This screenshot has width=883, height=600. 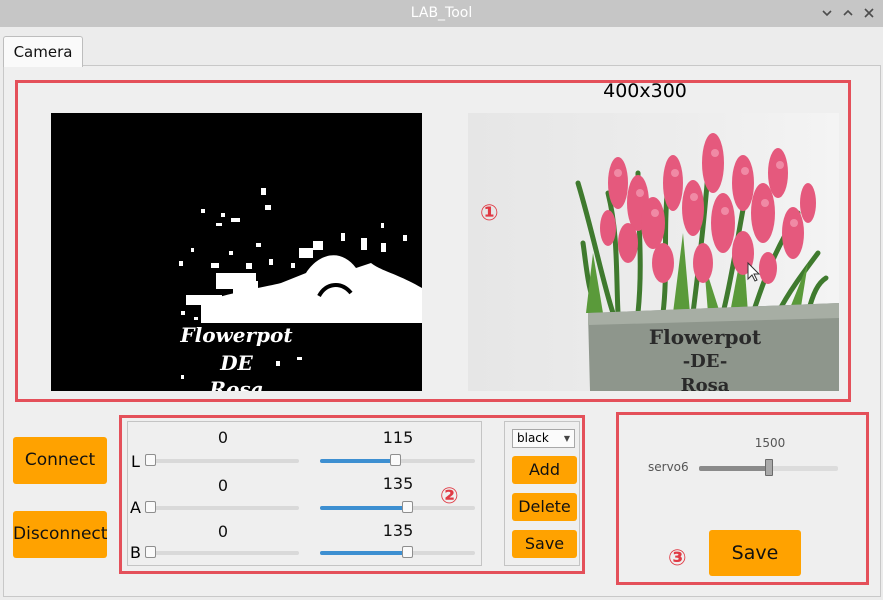 What do you see at coordinates (770, 443) in the screenshot?
I see `servo-value: 1500` at bounding box center [770, 443].